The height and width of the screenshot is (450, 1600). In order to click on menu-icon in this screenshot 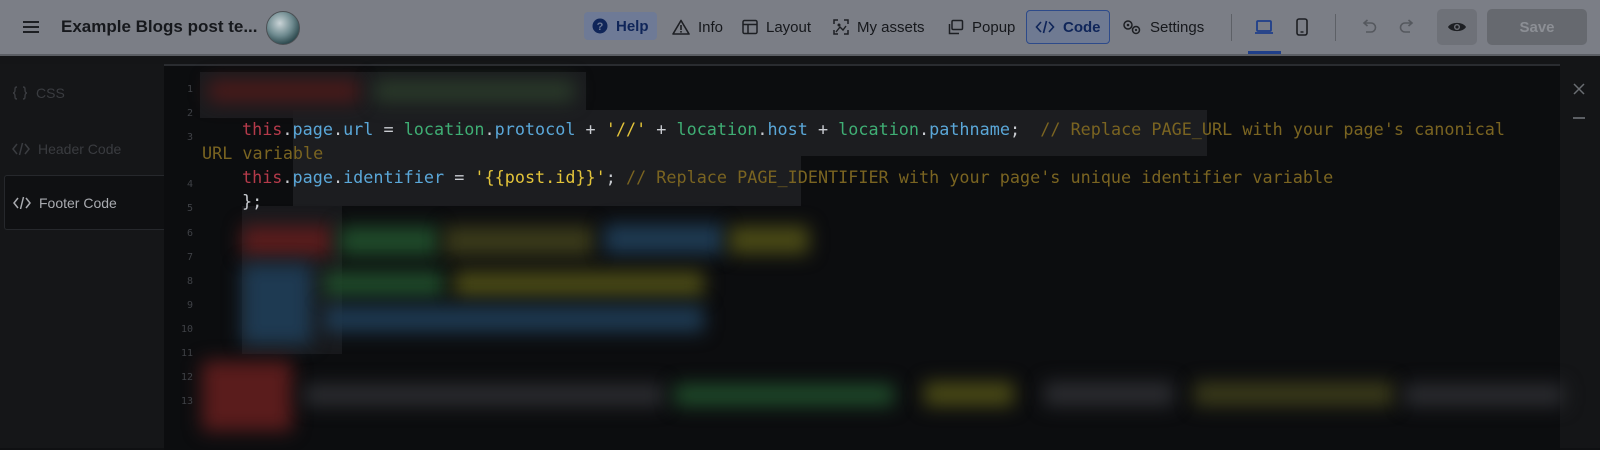, I will do `click(31, 27)`.